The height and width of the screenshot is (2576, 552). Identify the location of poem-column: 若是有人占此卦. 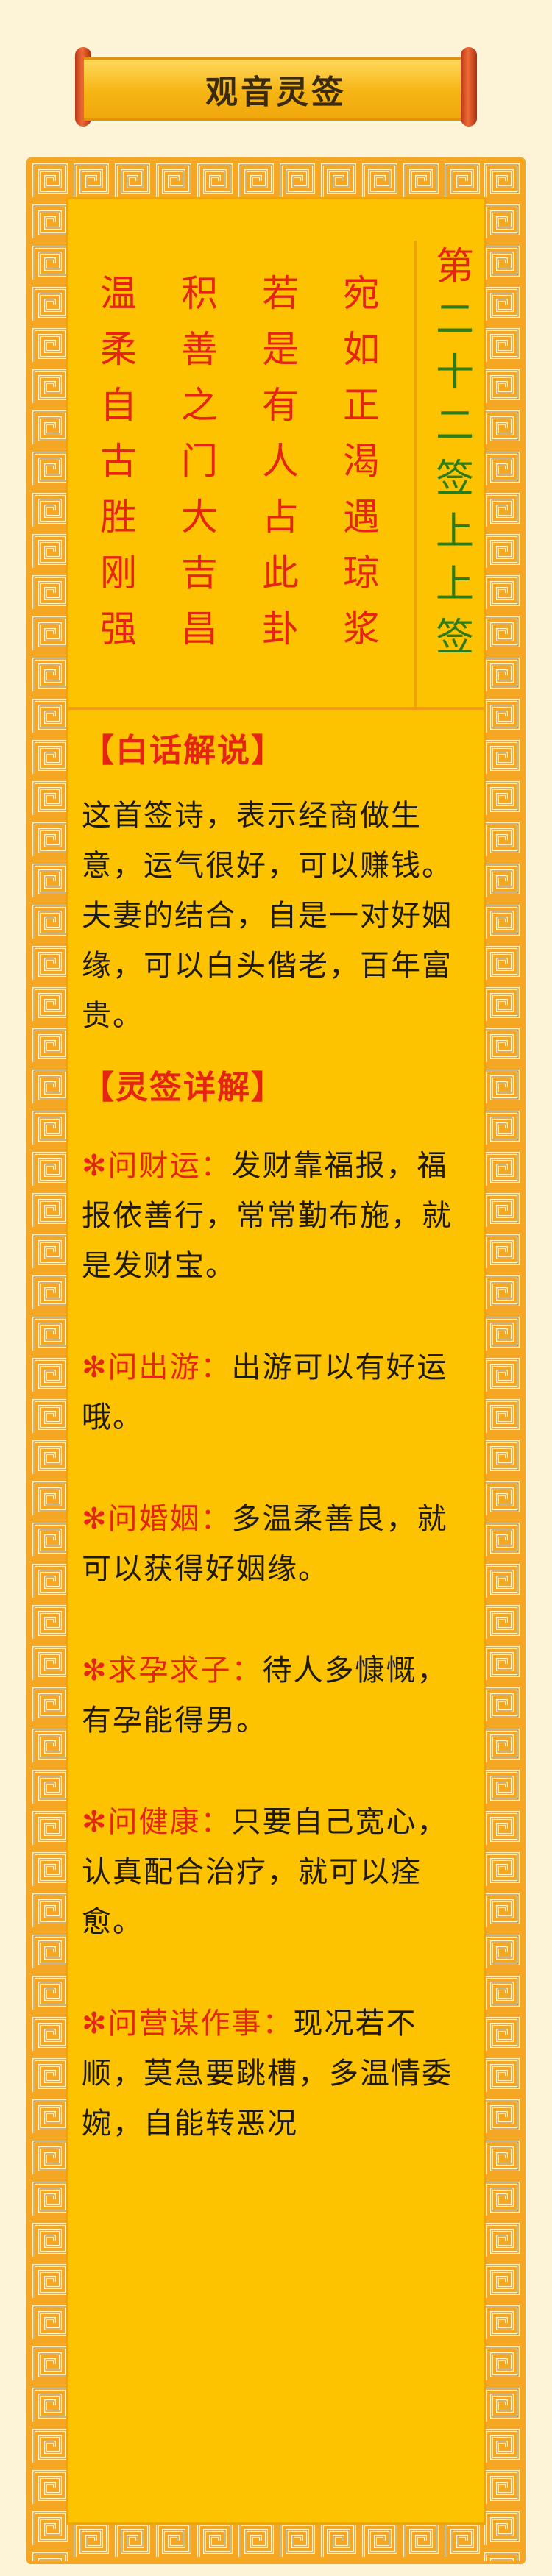
(280, 471).